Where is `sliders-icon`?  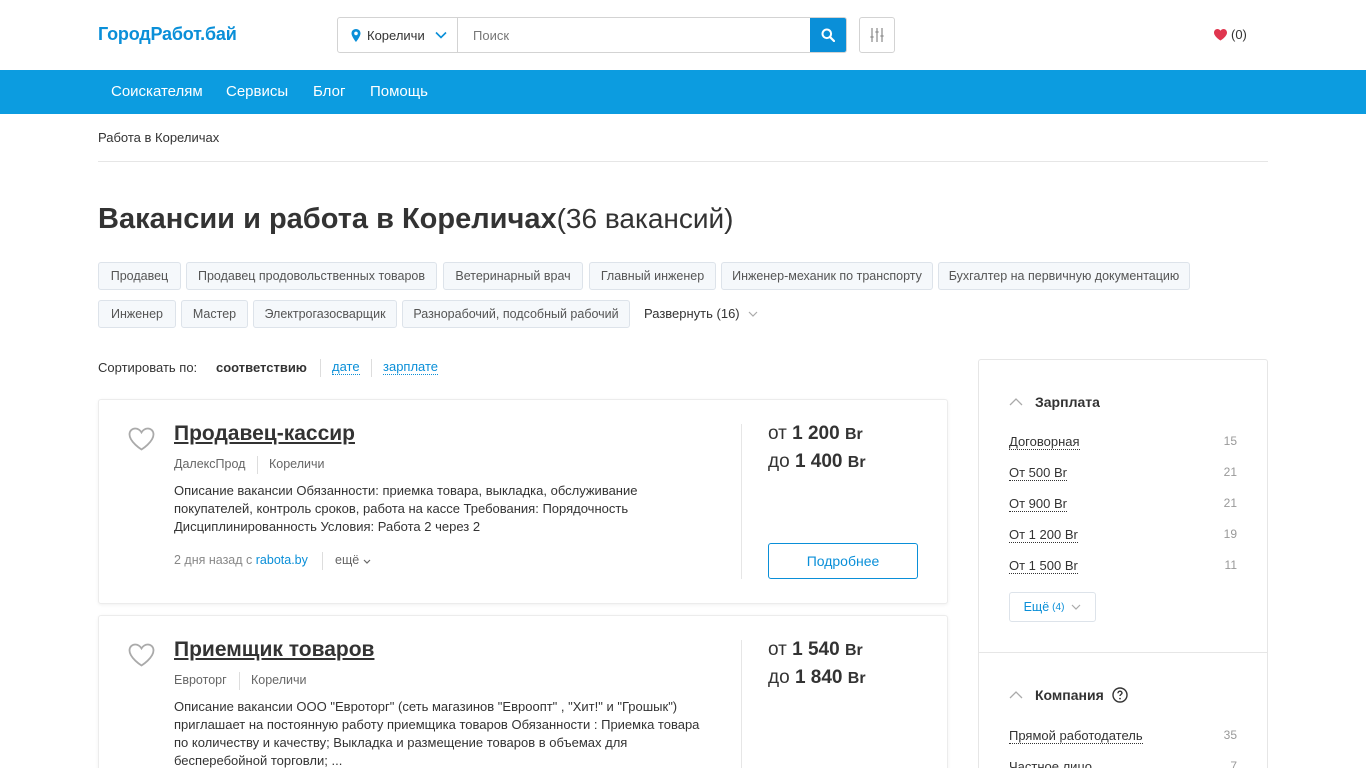 sliders-icon is located at coordinates (877, 35).